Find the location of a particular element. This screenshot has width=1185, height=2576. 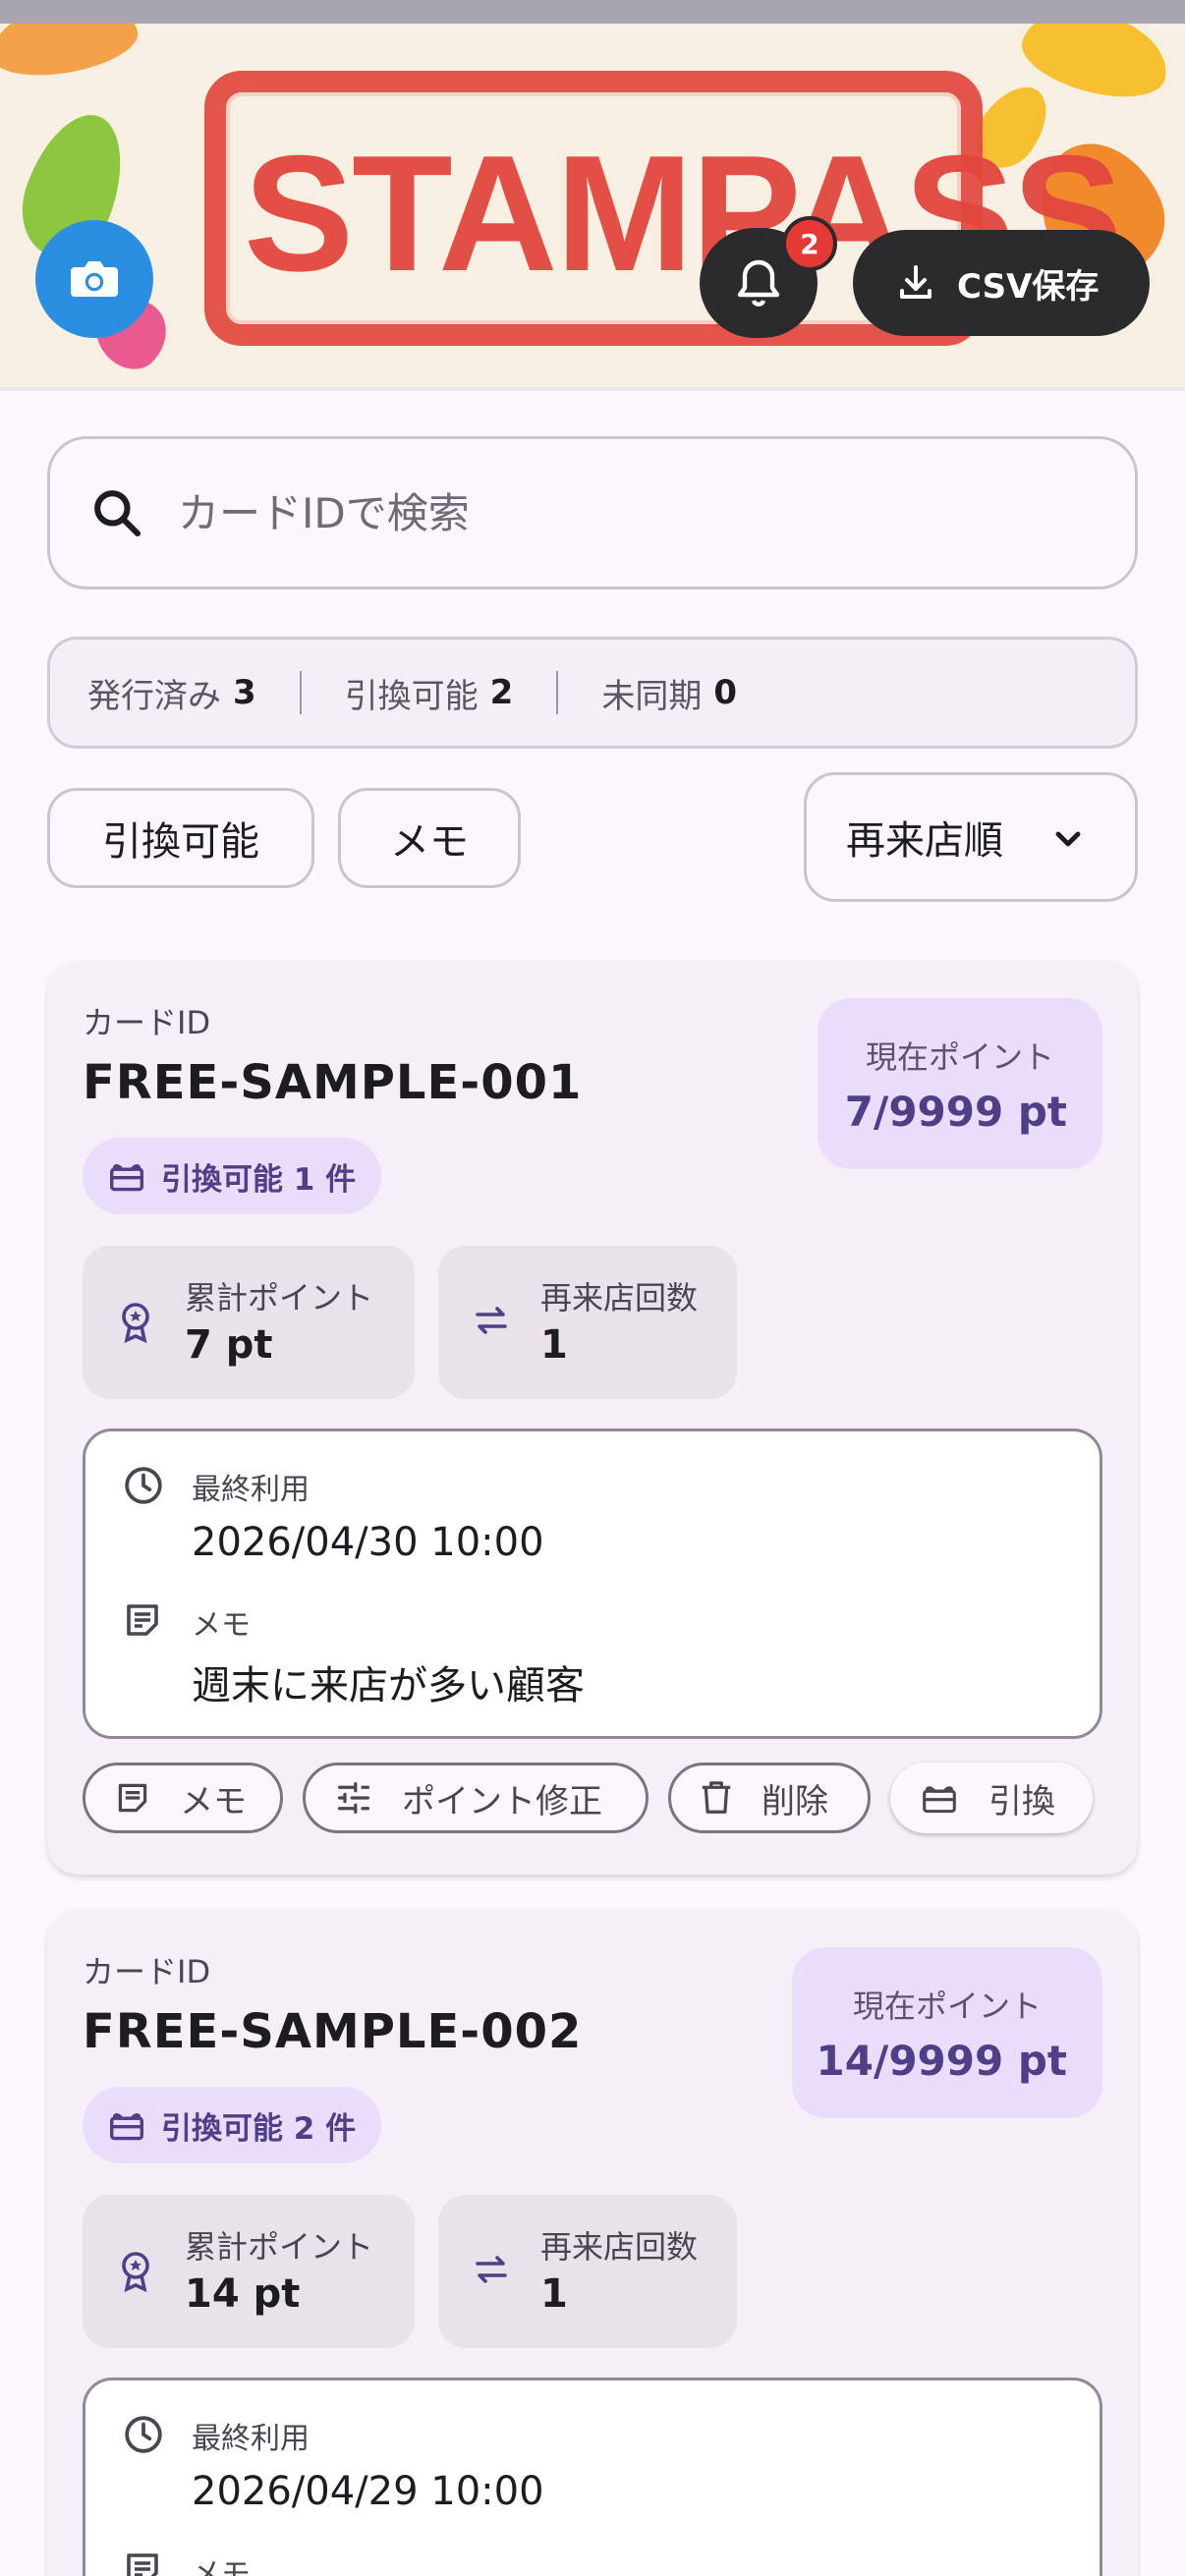

bell-icon is located at coordinates (759, 283).